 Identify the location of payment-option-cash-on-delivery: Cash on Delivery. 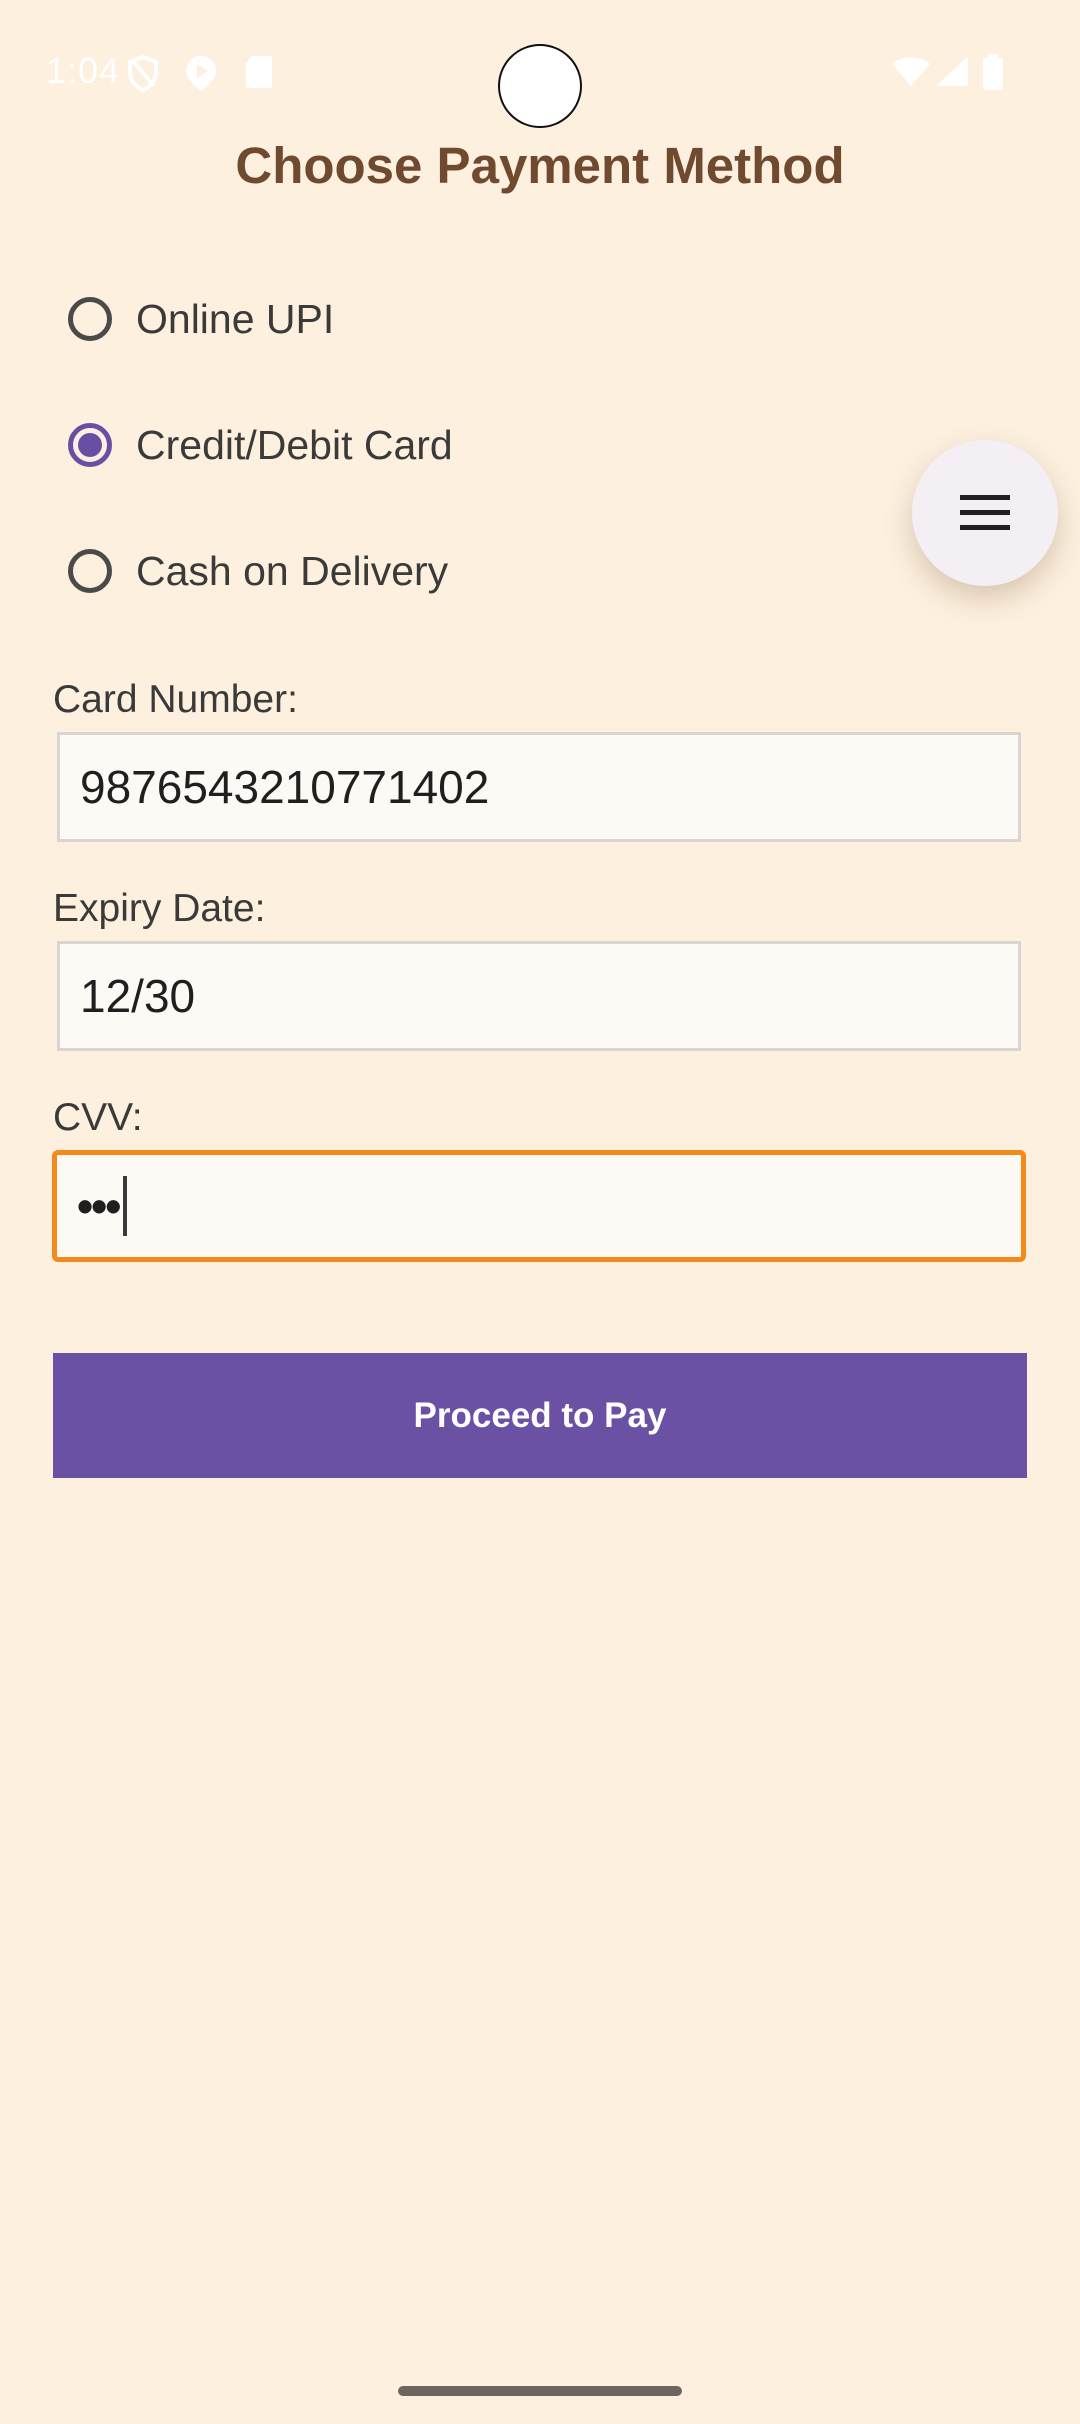
(258, 571).